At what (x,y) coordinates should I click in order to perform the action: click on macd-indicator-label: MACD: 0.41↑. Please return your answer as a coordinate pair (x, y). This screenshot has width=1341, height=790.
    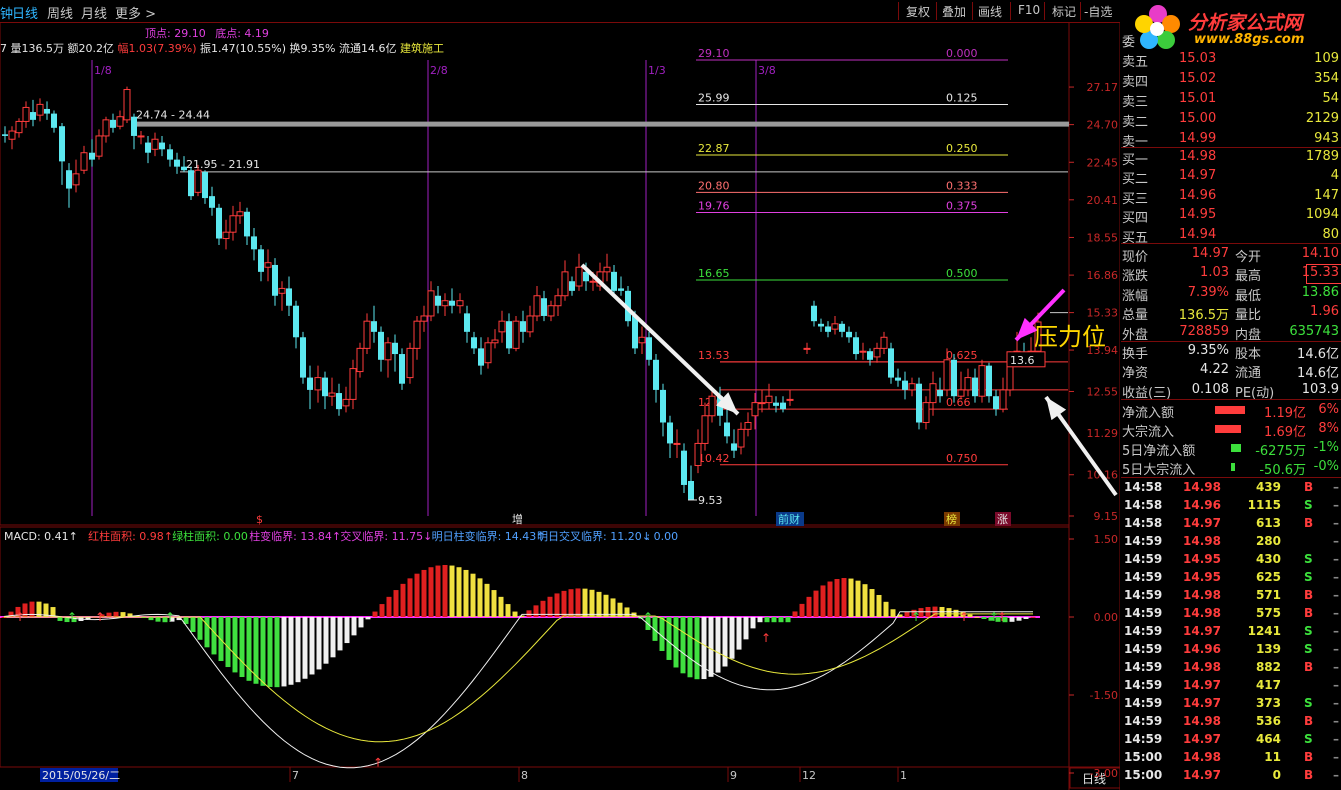
    Looking at the image, I should click on (41, 536).